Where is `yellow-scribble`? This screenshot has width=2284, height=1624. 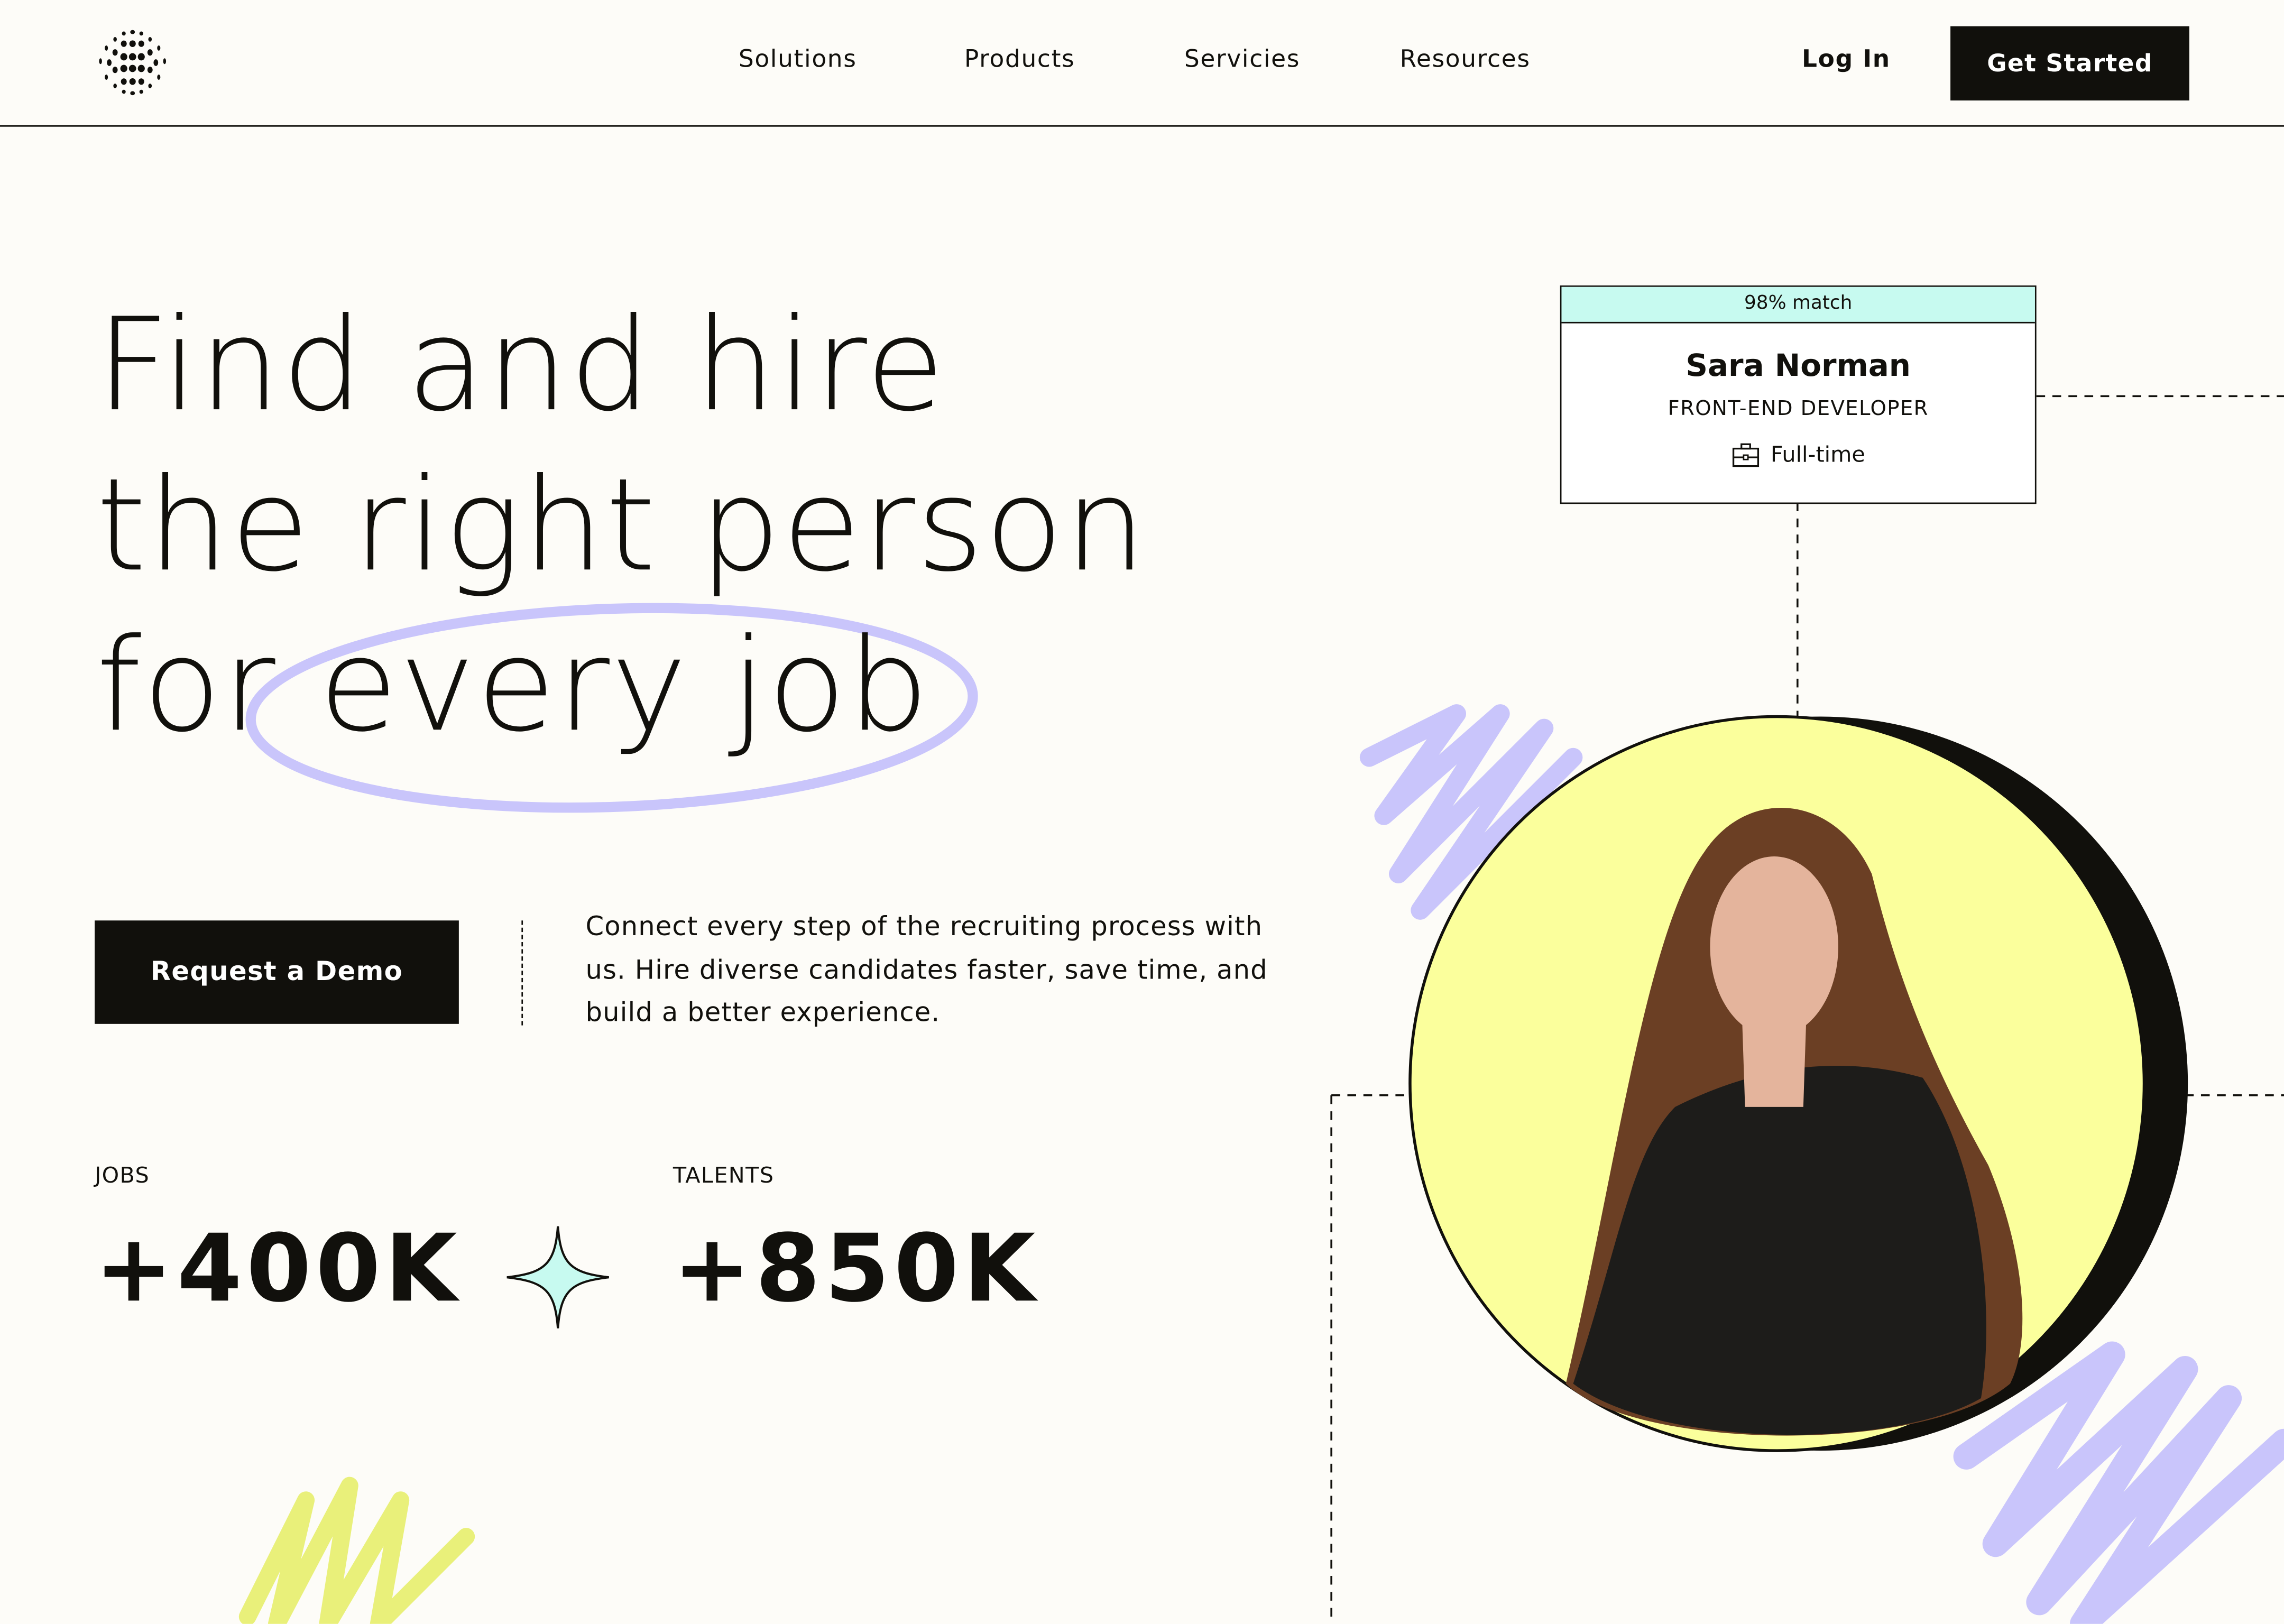 yellow-scribble is located at coordinates (356, 1550).